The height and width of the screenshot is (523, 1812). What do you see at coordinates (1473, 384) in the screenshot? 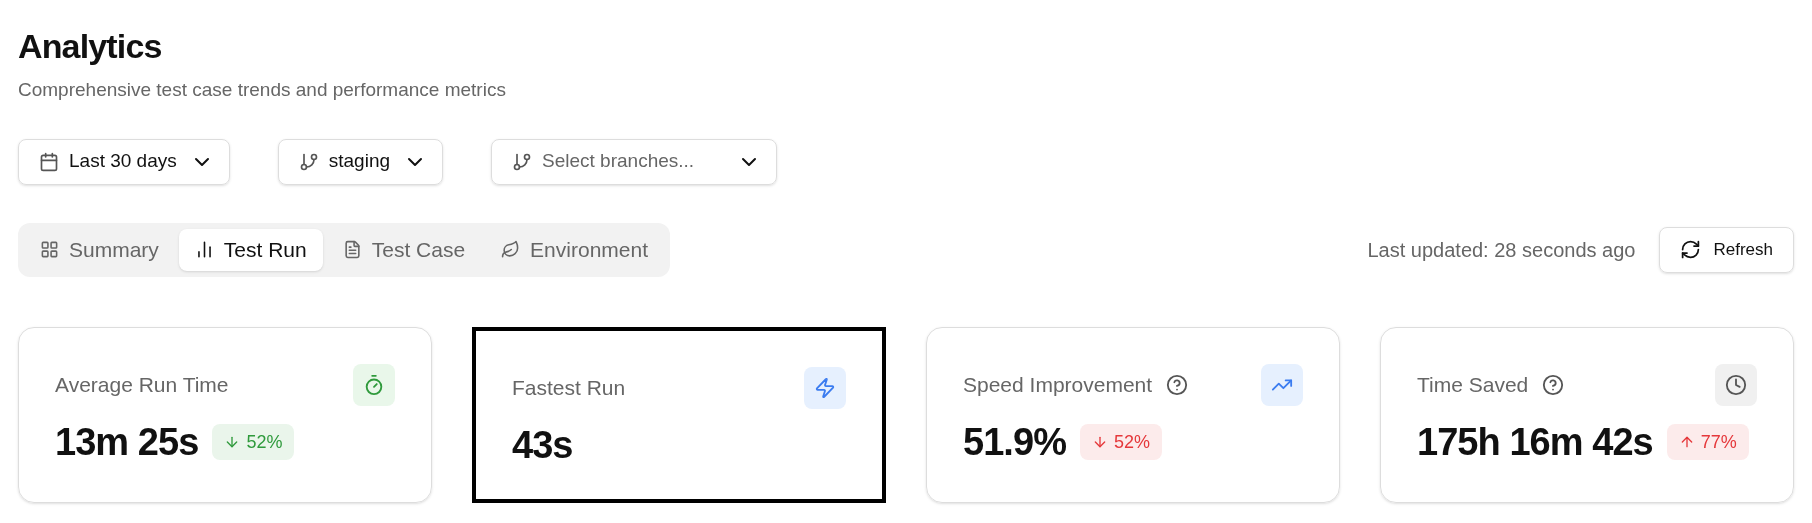
I see `metric-title: Time Saved` at bounding box center [1473, 384].